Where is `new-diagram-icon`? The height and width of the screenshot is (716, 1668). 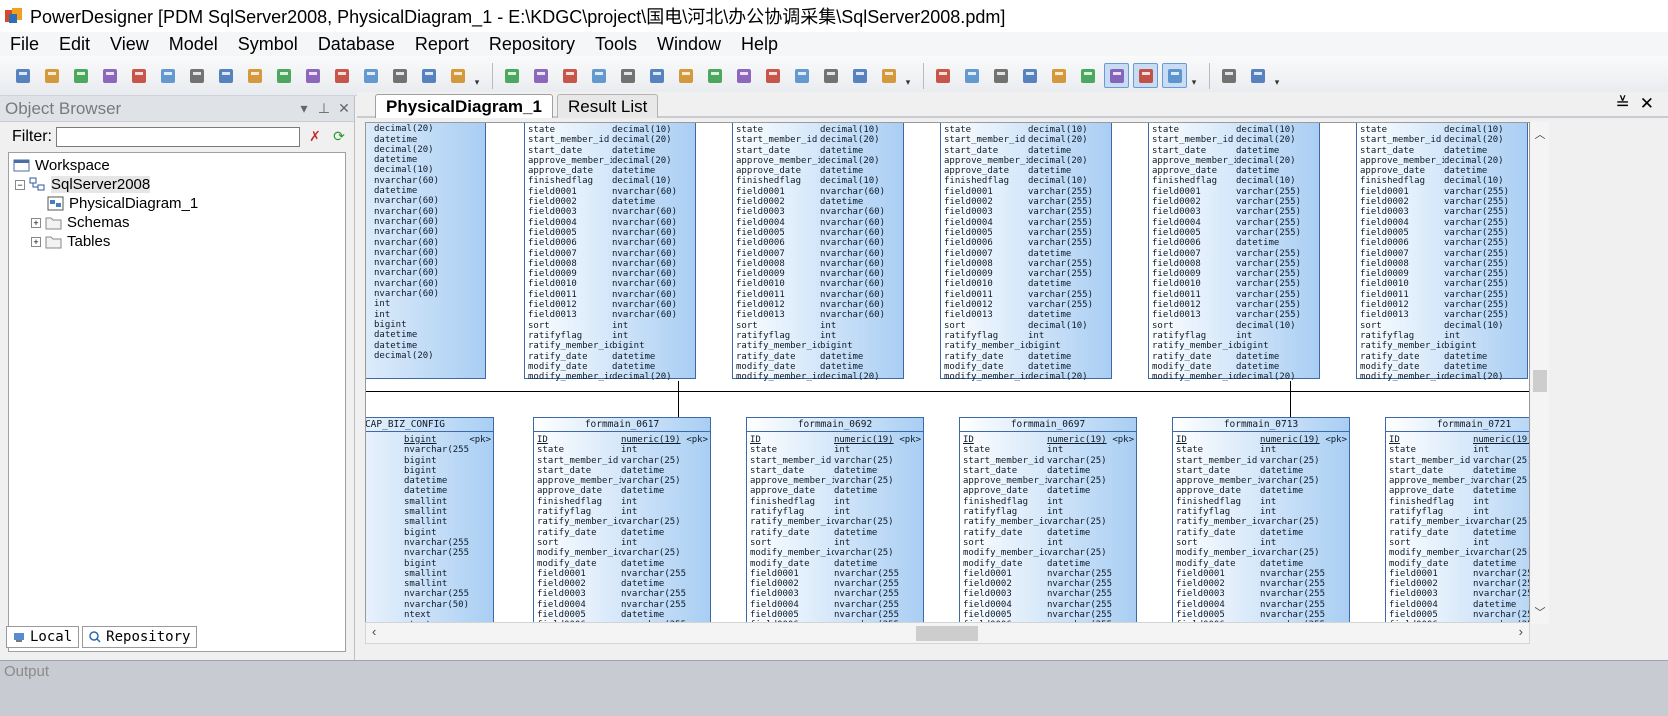 new-diagram-icon is located at coordinates (511, 75).